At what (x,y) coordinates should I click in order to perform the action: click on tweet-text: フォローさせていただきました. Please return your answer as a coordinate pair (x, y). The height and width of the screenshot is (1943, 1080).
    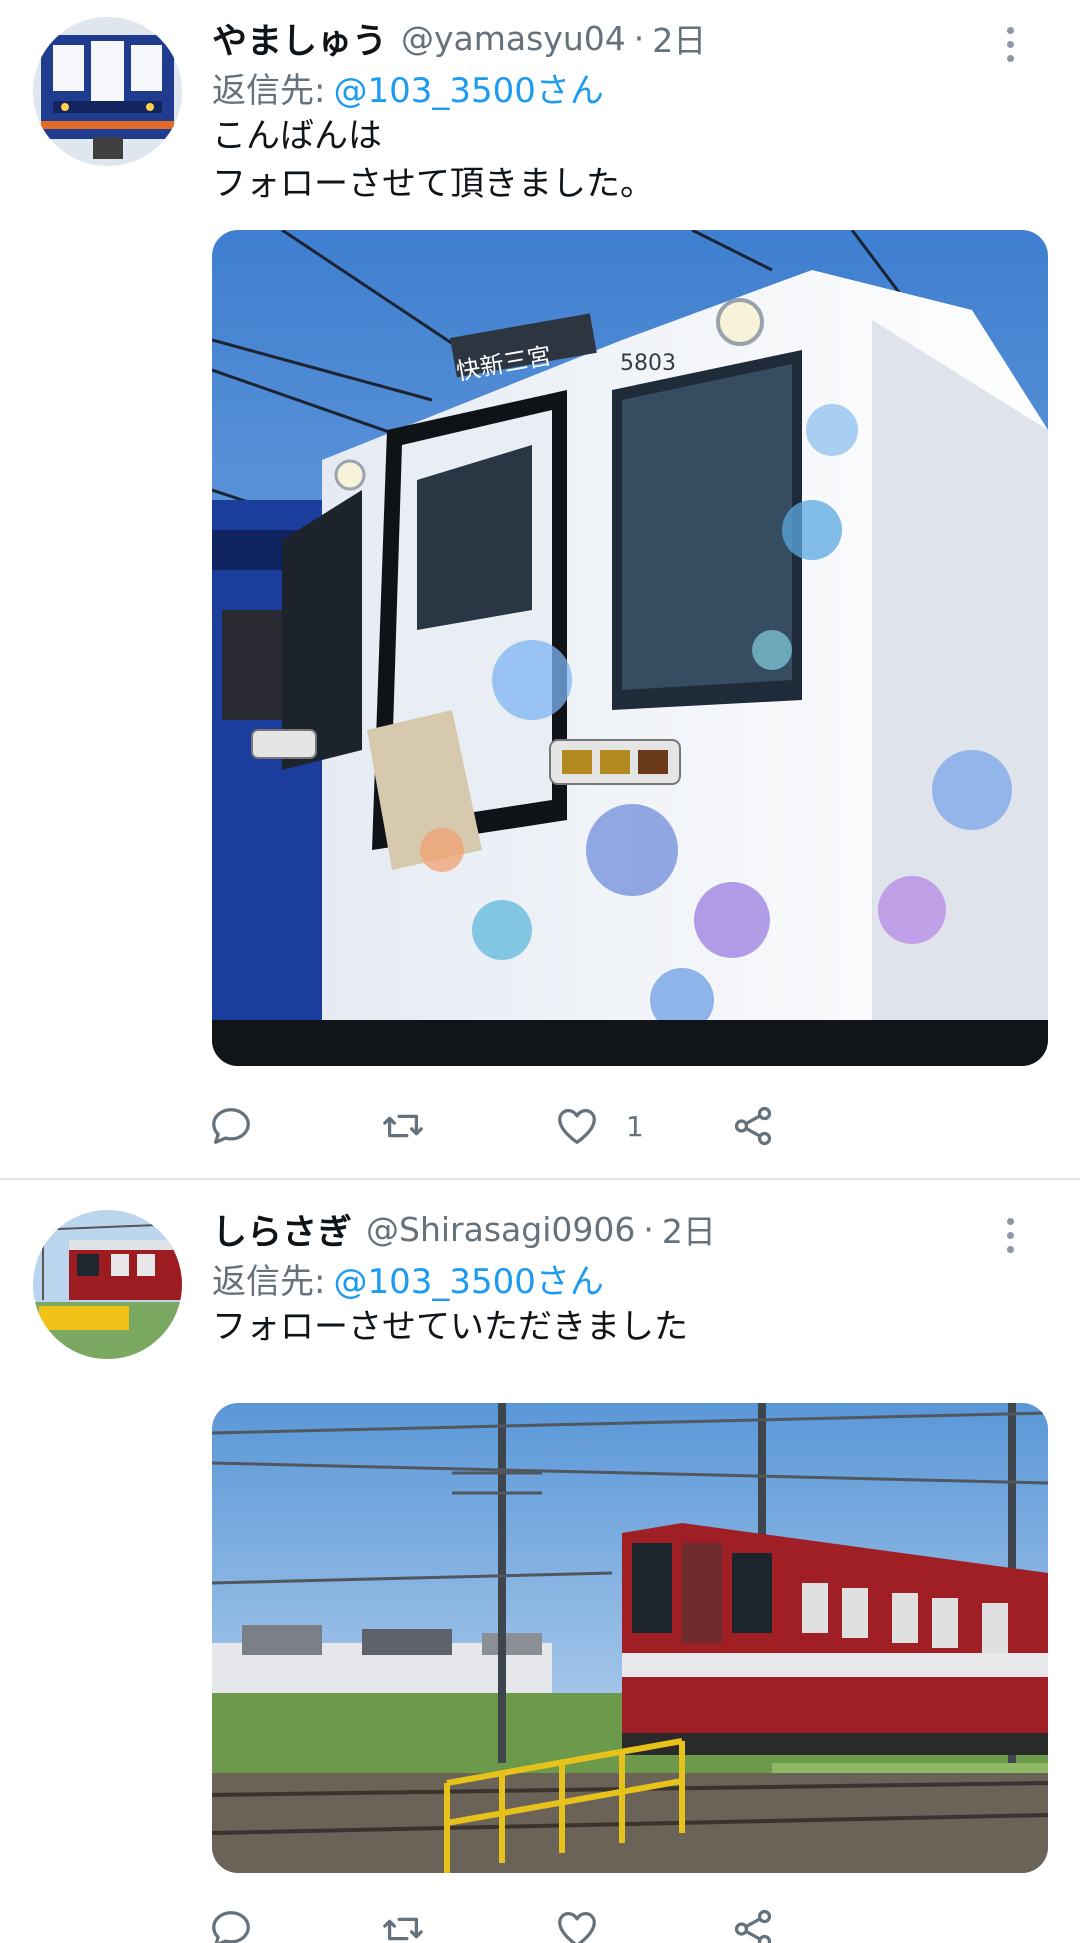
    Looking at the image, I should click on (450, 1327).